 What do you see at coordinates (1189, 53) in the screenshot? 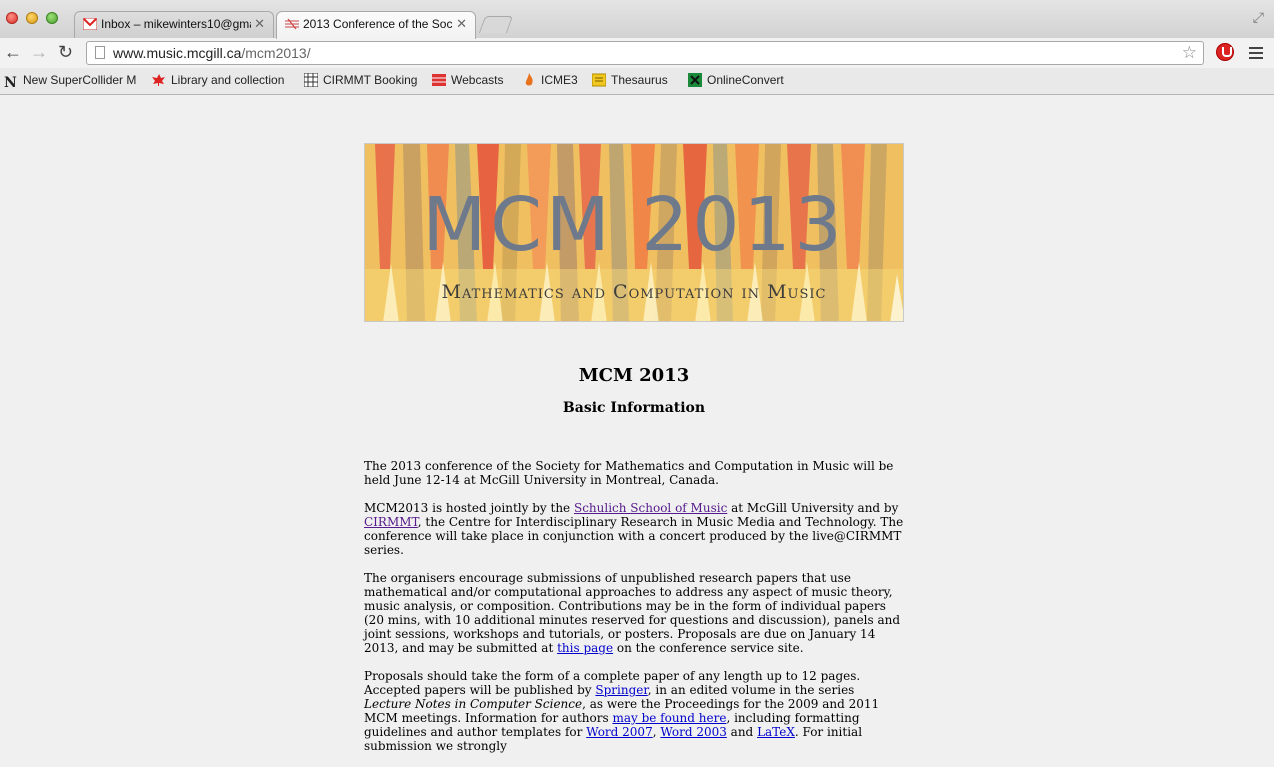
I see `bookmark-star-icon: ☆` at bounding box center [1189, 53].